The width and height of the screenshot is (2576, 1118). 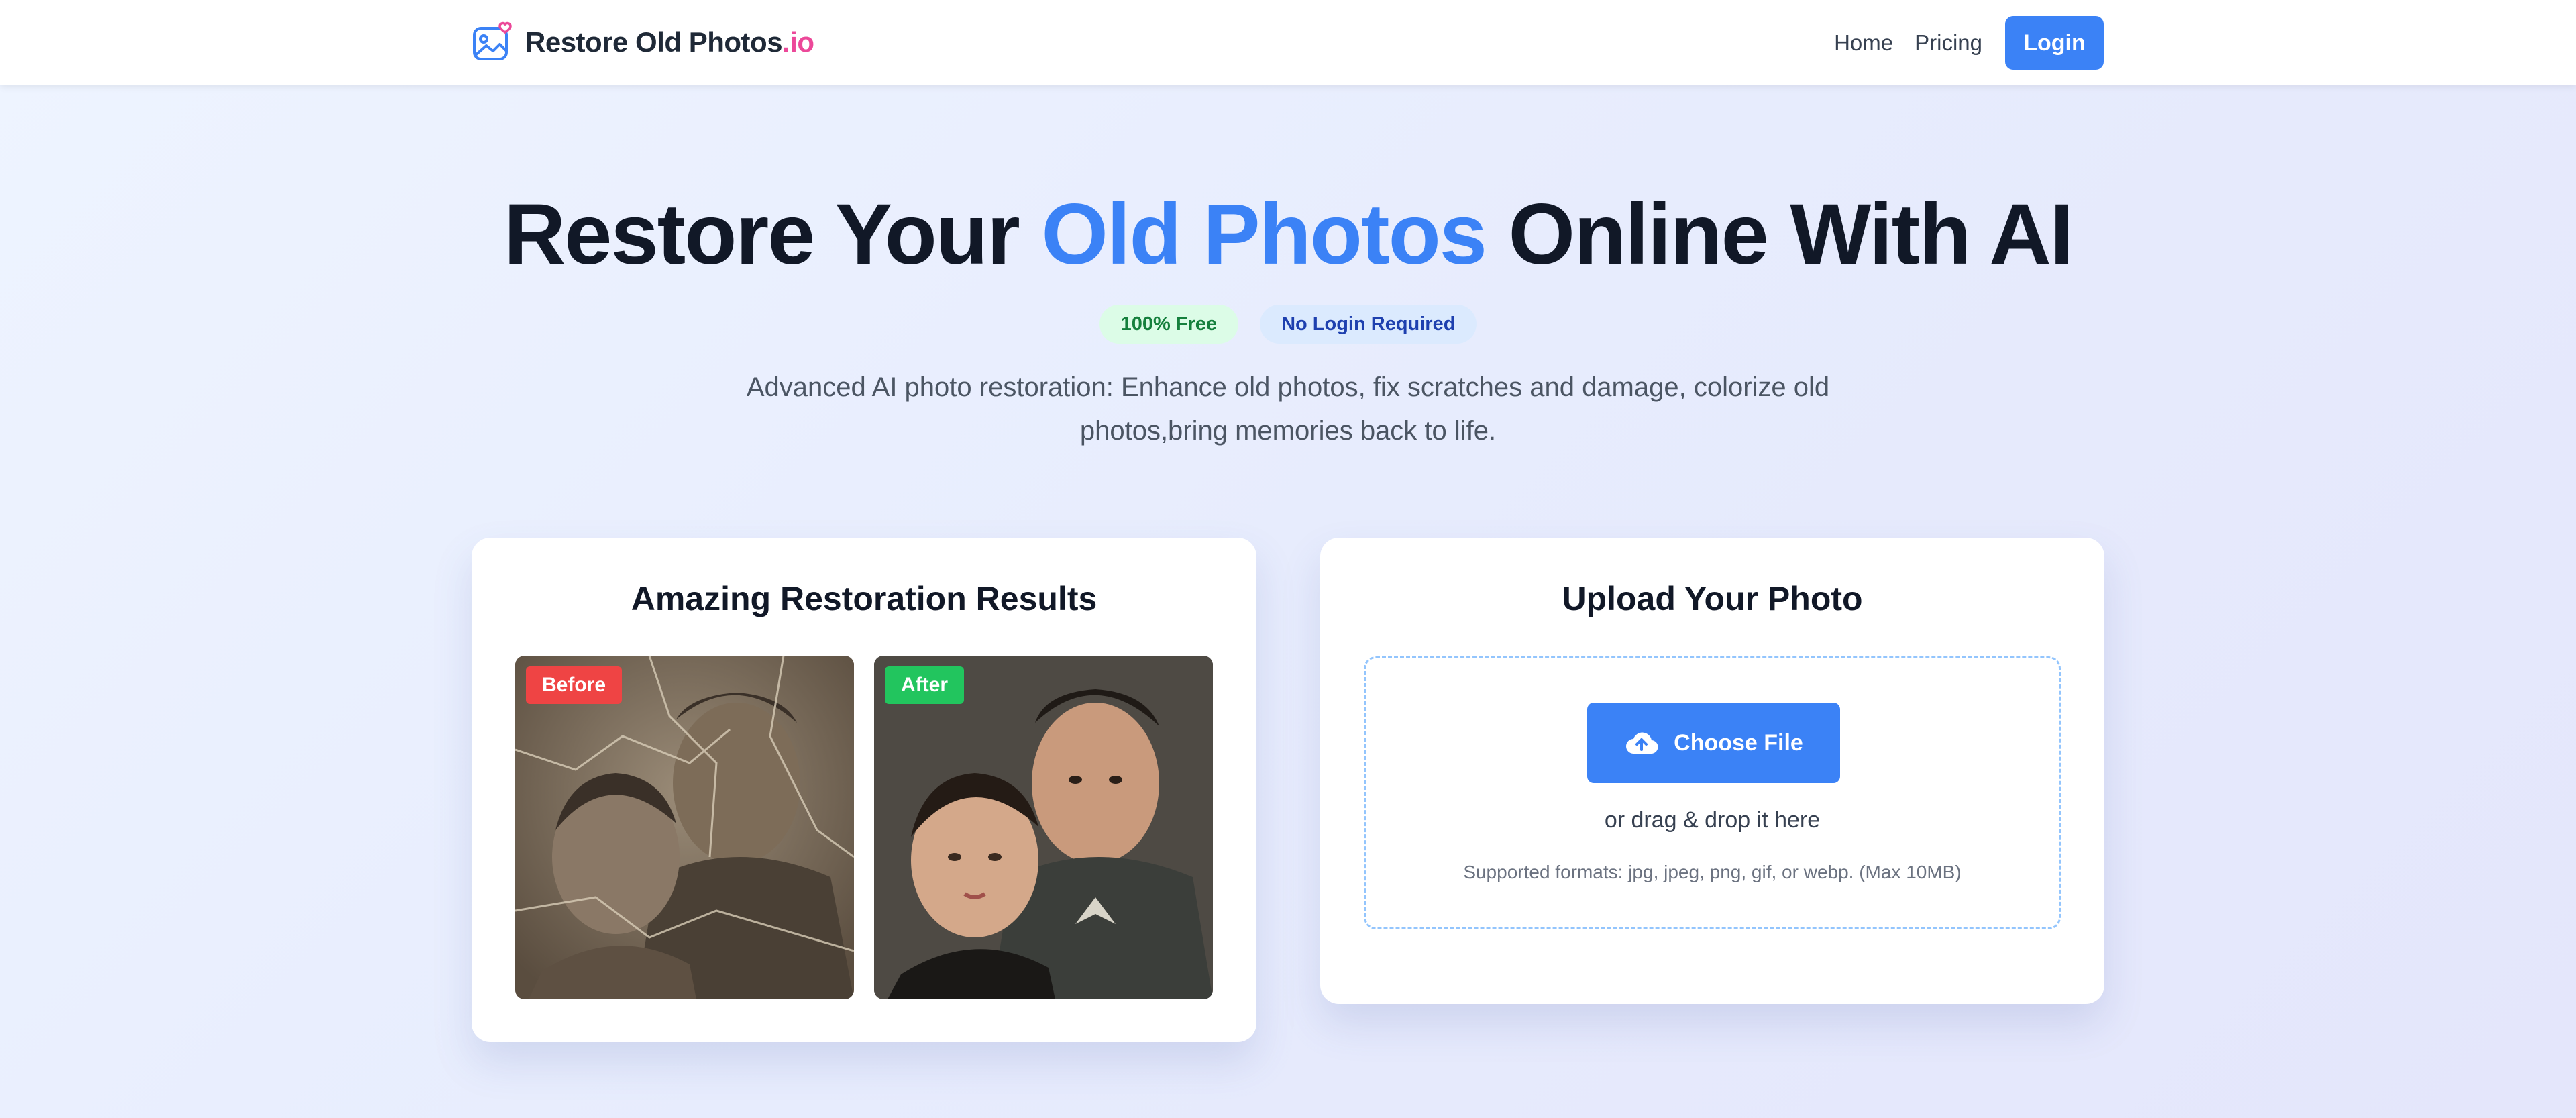 I want to click on hero-title-accent: Old Photos, so click(x=1264, y=235).